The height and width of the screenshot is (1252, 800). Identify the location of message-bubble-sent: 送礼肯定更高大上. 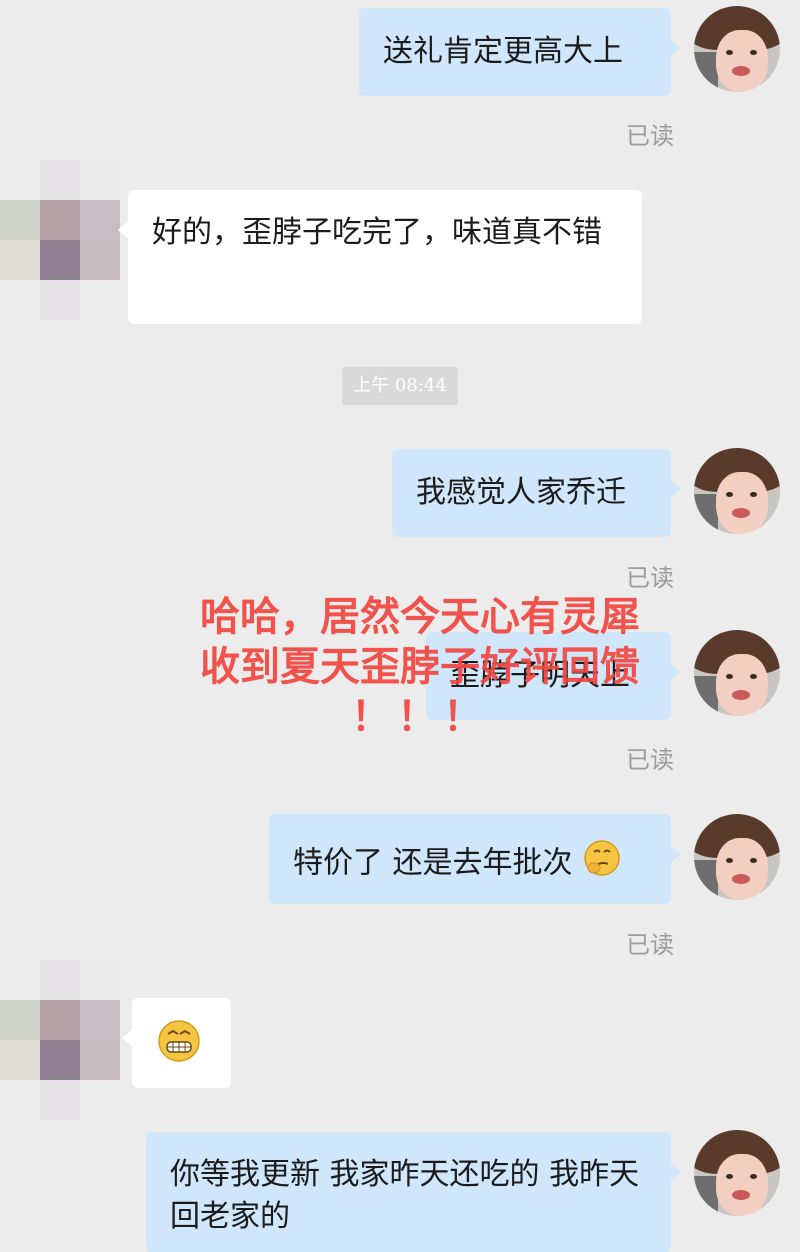
(520, 52).